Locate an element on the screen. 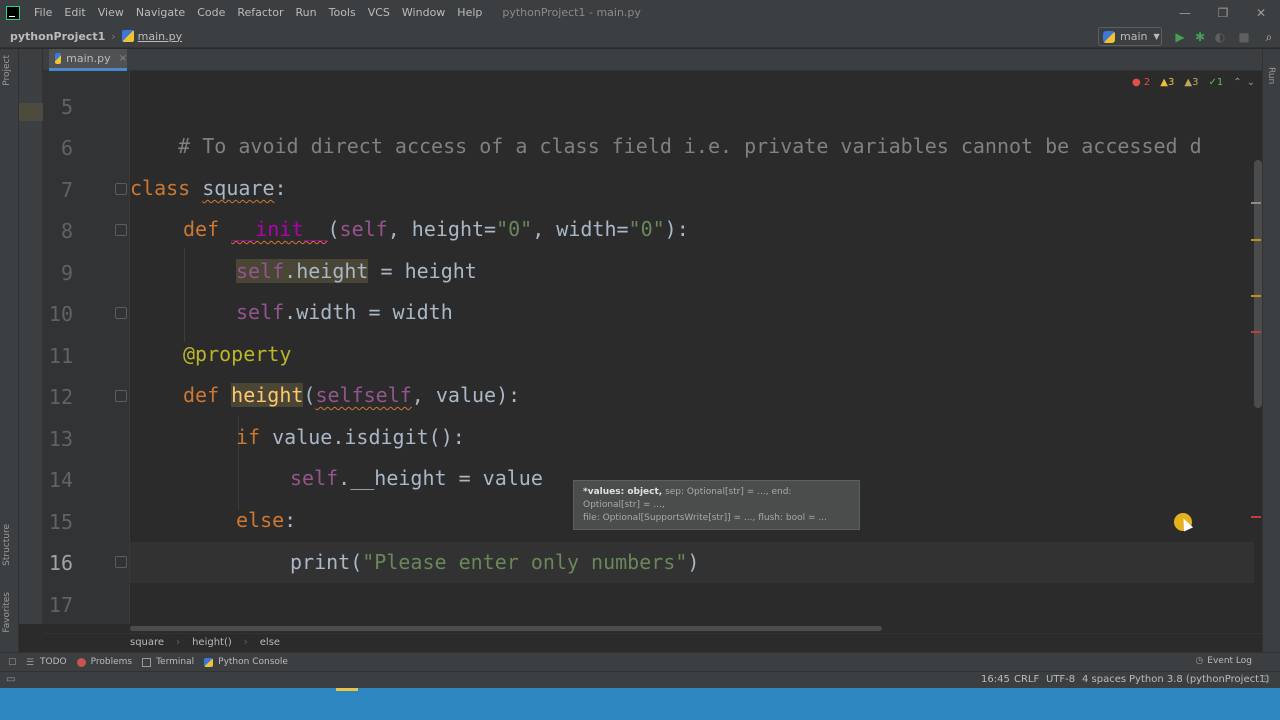 This screenshot has height=720, width=1280. tool-tab-label: TODO is located at coordinates (53, 662).